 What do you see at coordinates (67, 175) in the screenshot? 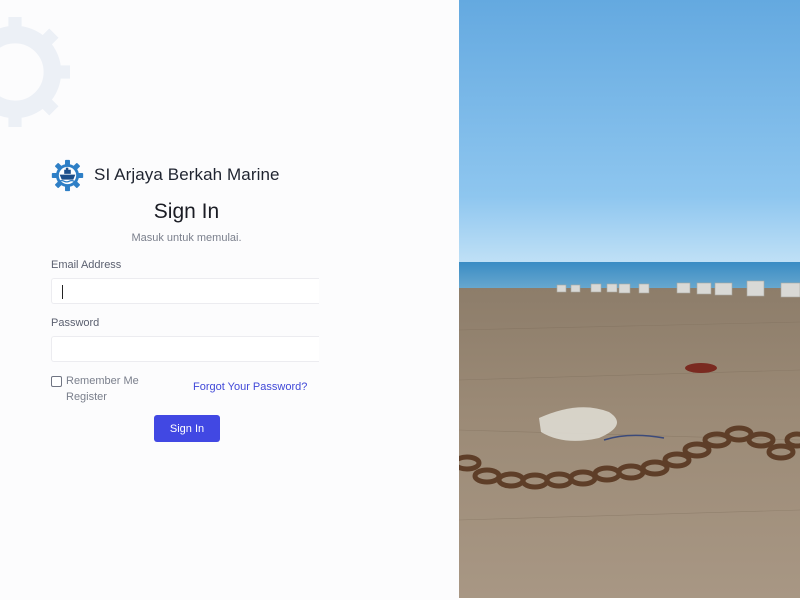
I see `gear-ship-logo-icon` at bounding box center [67, 175].